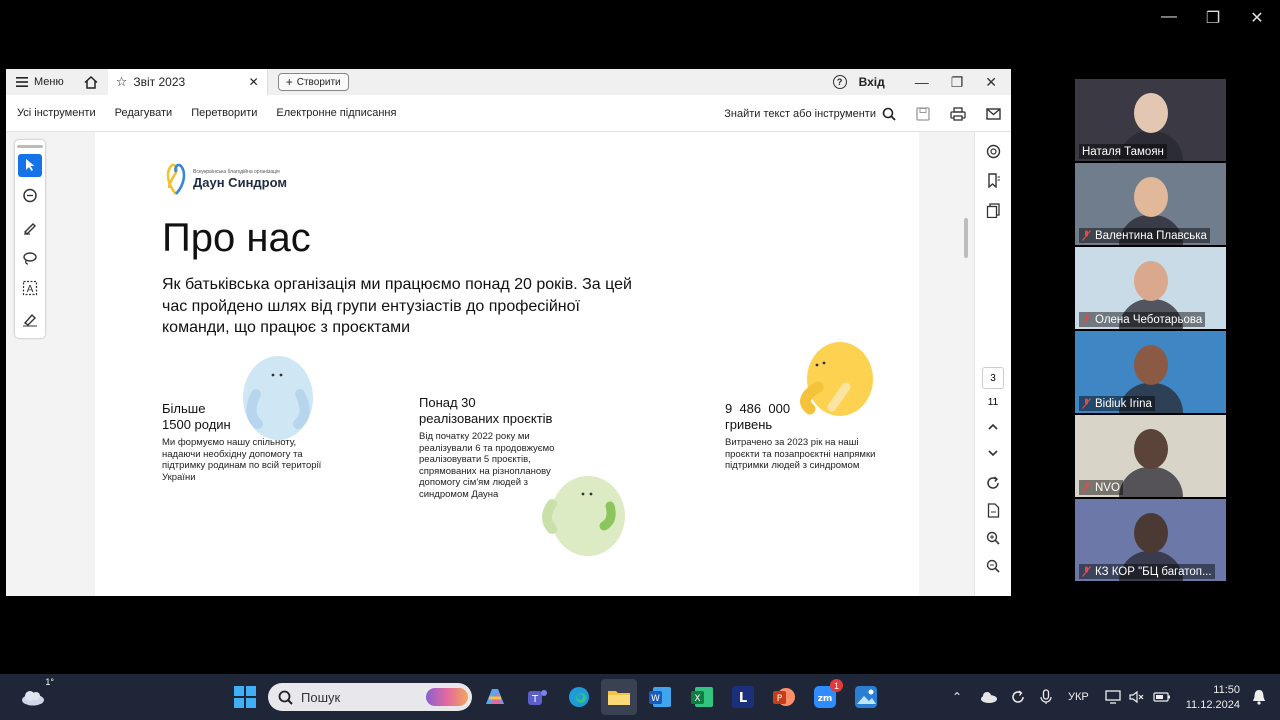  I want to click on cursor-icon, so click(30, 165).